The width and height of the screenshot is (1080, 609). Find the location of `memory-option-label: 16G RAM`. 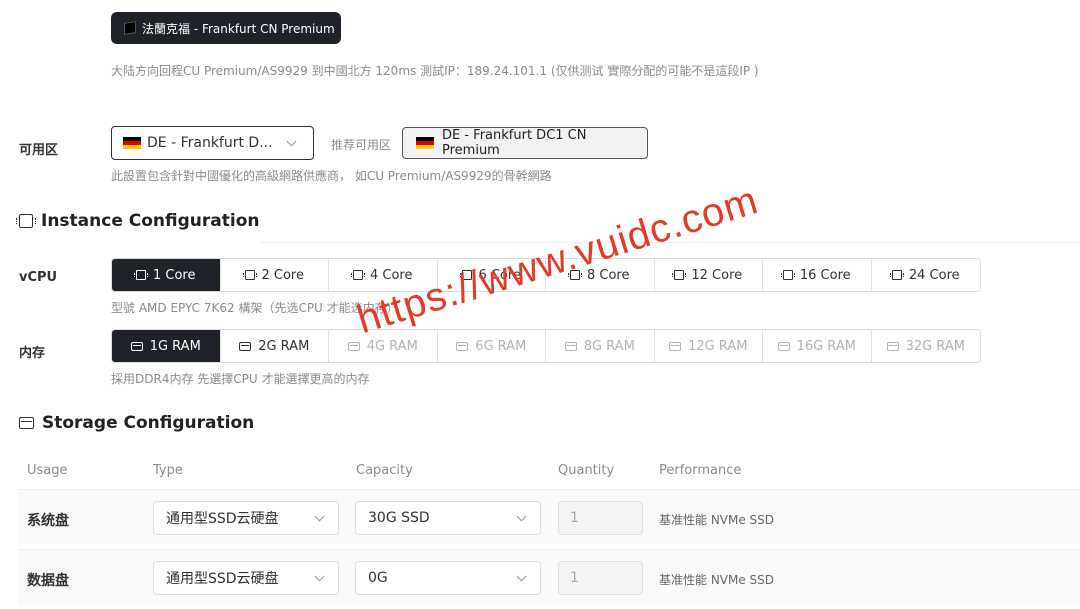

memory-option-label: 16G RAM is located at coordinates (826, 346).